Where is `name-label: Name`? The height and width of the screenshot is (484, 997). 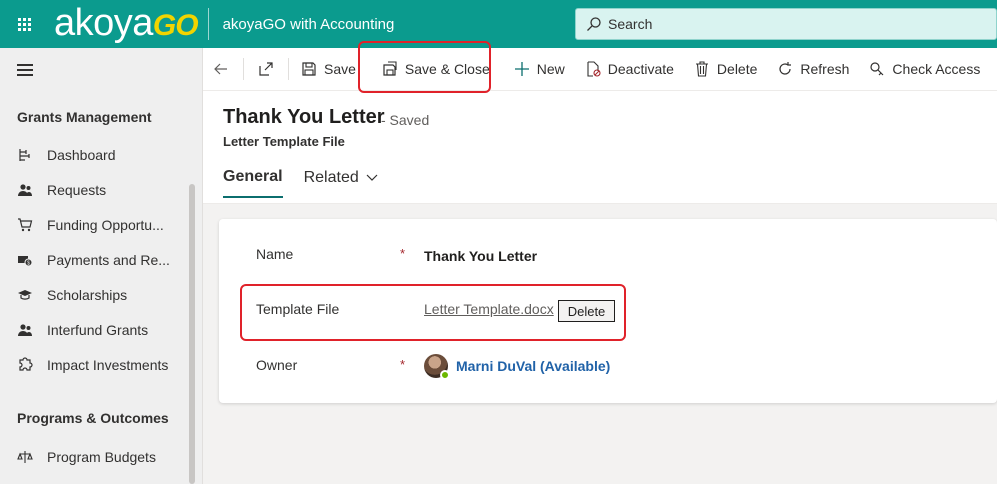
name-label: Name is located at coordinates (275, 254).